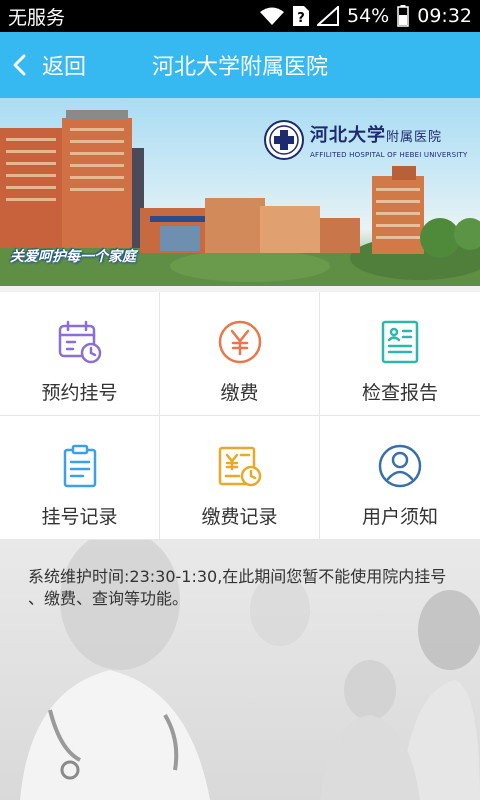  I want to click on back-label: 返回, so click(64, 67).